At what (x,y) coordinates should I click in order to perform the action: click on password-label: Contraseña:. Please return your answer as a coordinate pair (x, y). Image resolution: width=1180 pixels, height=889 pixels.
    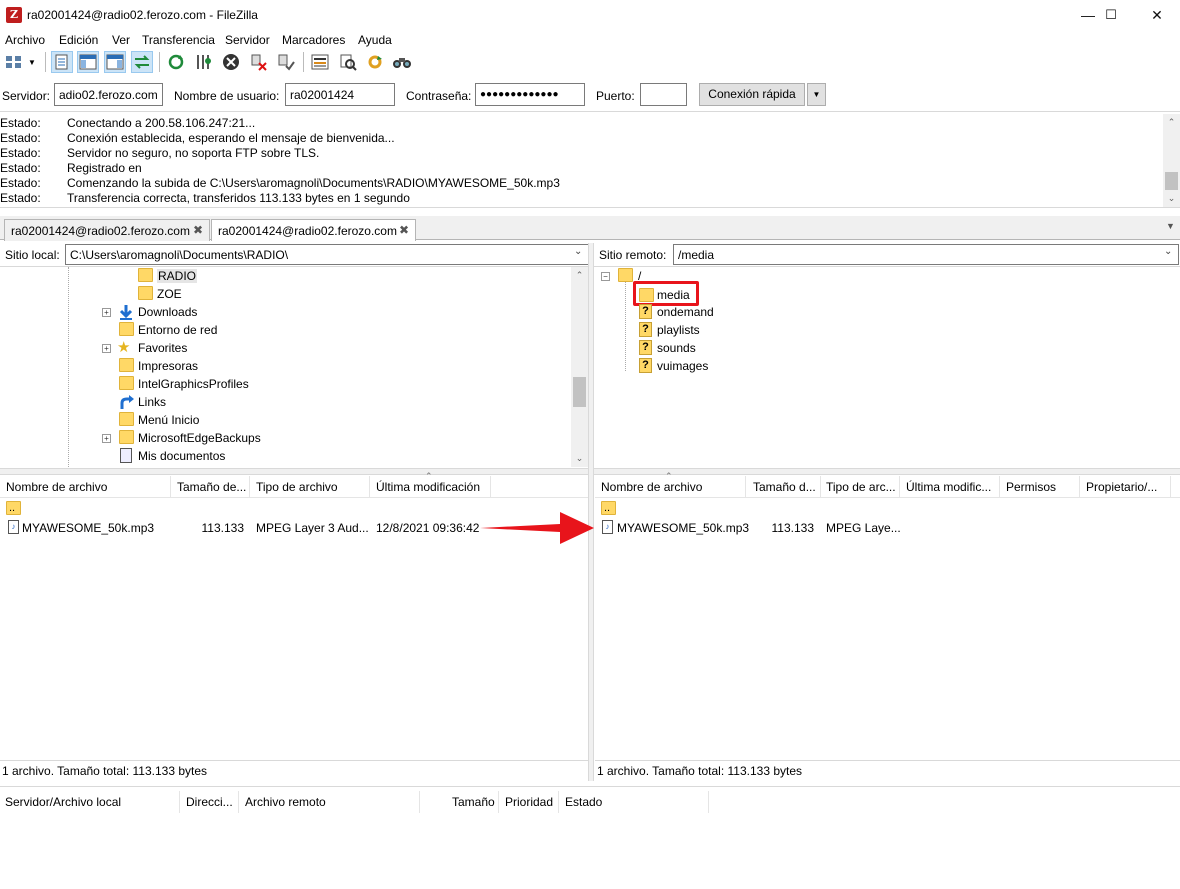
    Looking at the image, I should click on (439, 96).